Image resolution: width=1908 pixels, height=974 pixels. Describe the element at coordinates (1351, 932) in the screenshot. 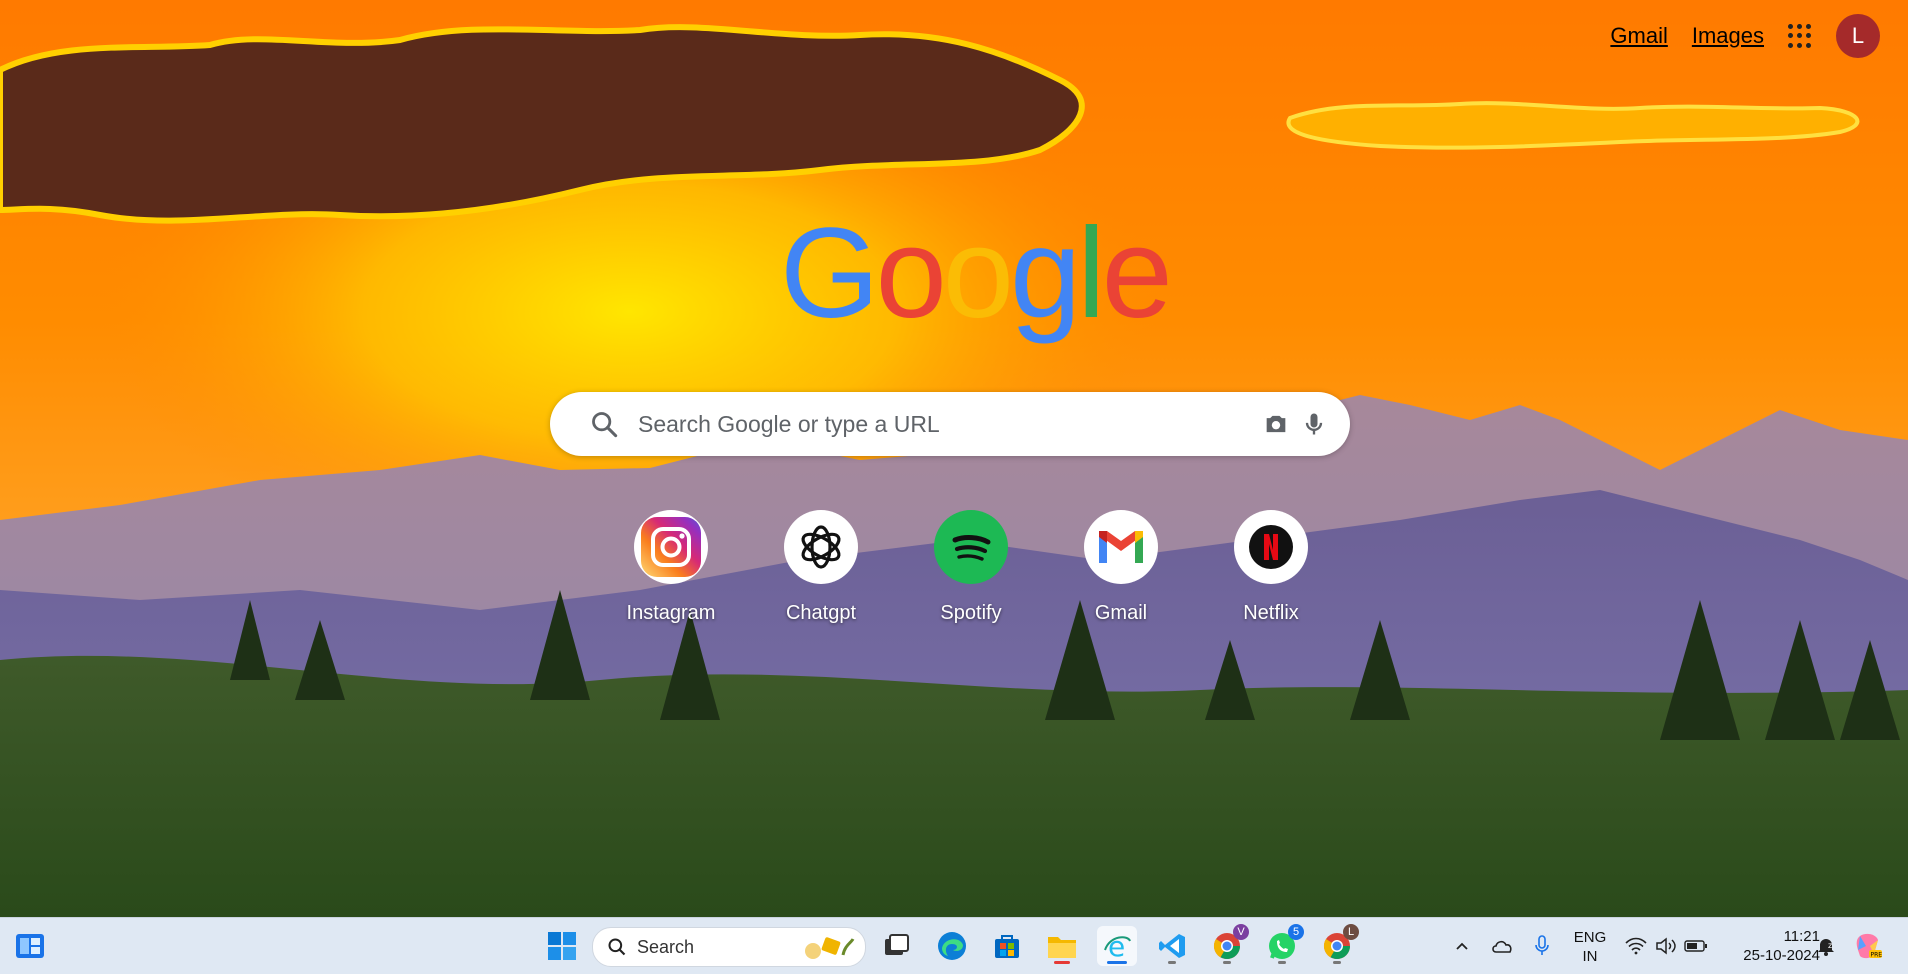

I see `profile-badge: L` at that location.